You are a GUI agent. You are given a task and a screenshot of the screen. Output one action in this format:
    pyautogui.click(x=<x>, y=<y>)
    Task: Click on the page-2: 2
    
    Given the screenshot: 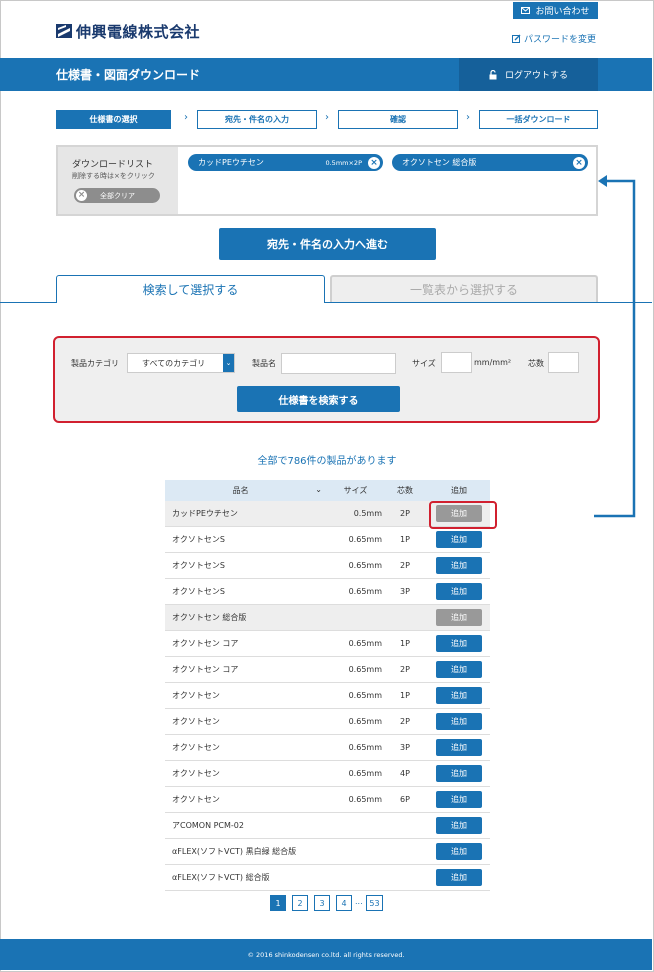 What is the action you would take?
    pyautogui.click(x=300, y=903)
    